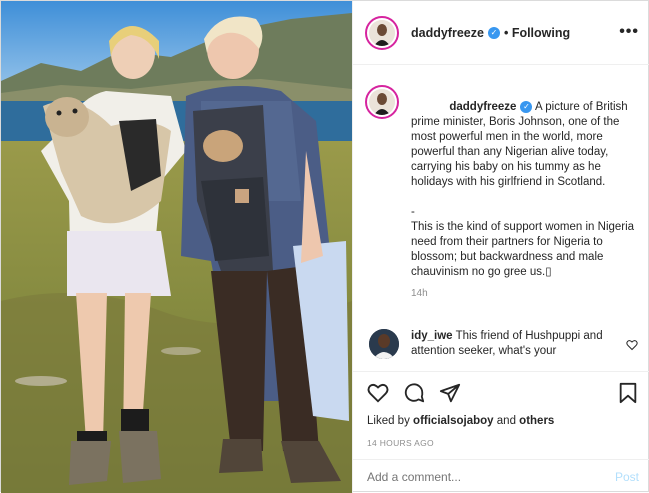 This screenshot has height=493, width=649. I want to click on caption-age: 14h, so click(419, 293).